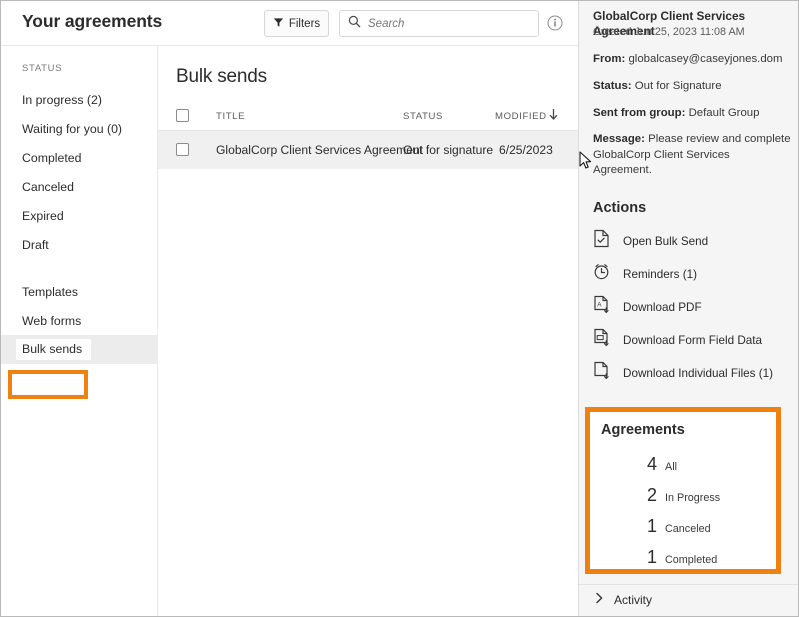 The width and height of the screenshot is (799, 617). Describe the element at coordinates (278, 24) in the screenshot. I see `funnel-icon` at that location.